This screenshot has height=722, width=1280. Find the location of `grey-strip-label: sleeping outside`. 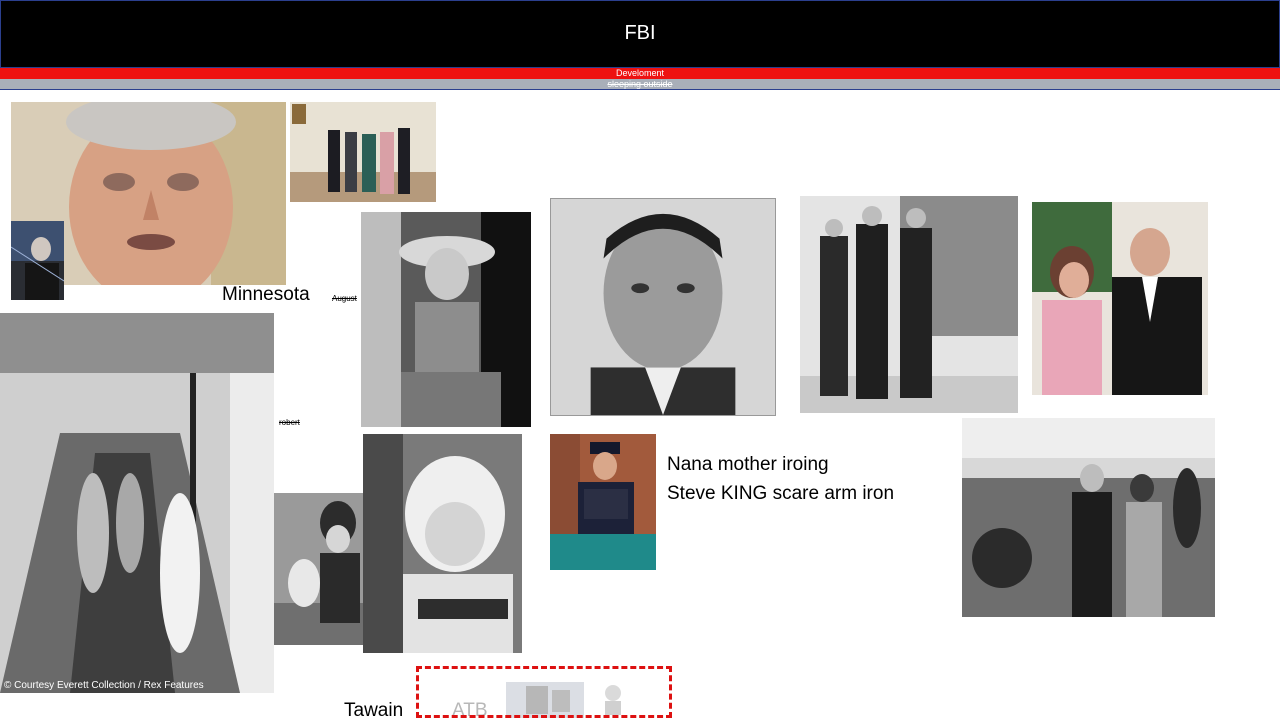

grey-strip-label: sleeping outside is located at coordinates (640, 84).